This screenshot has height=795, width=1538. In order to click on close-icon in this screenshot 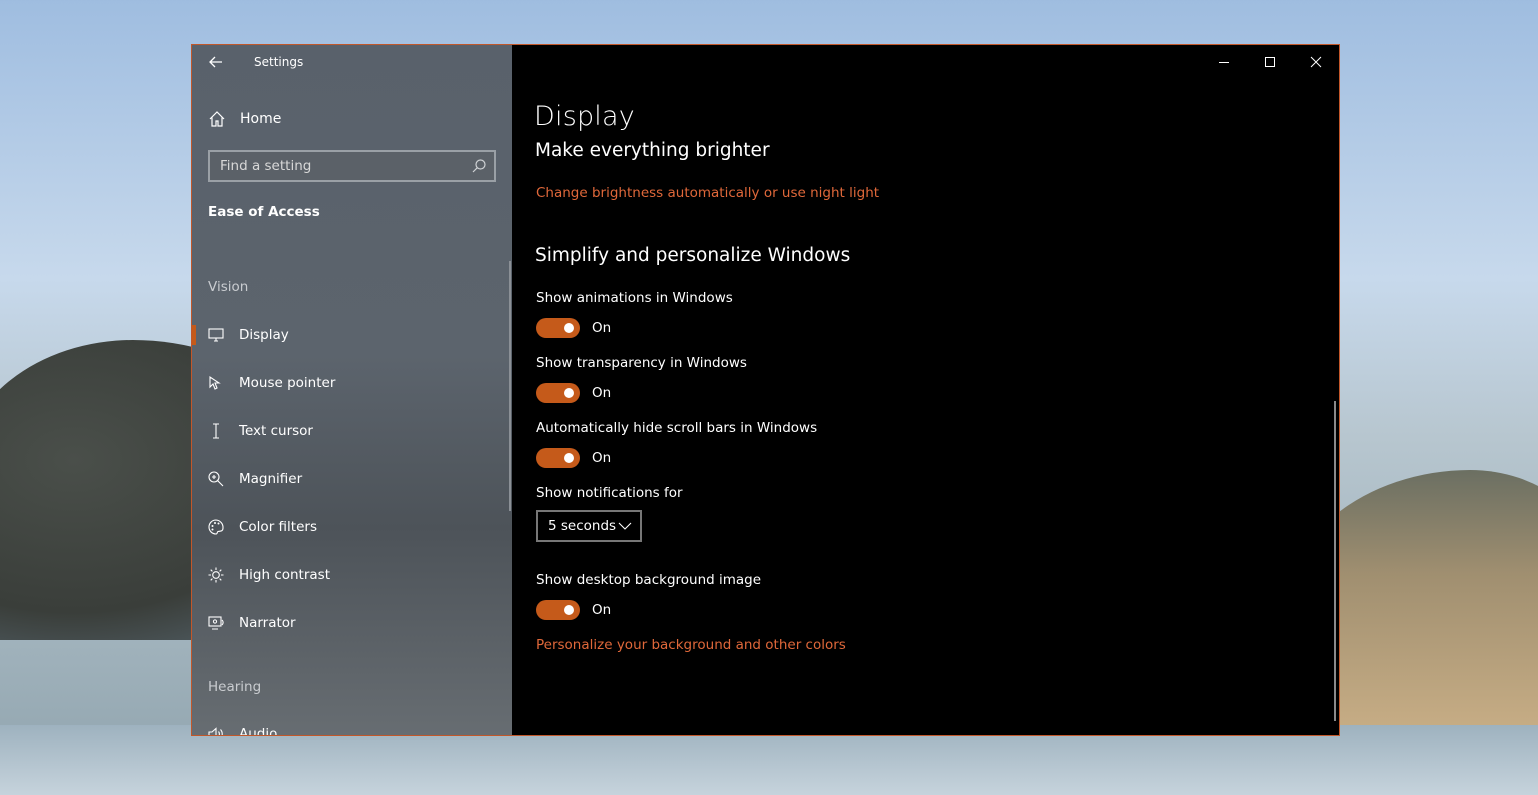, I will do `click(1316, 62)`.